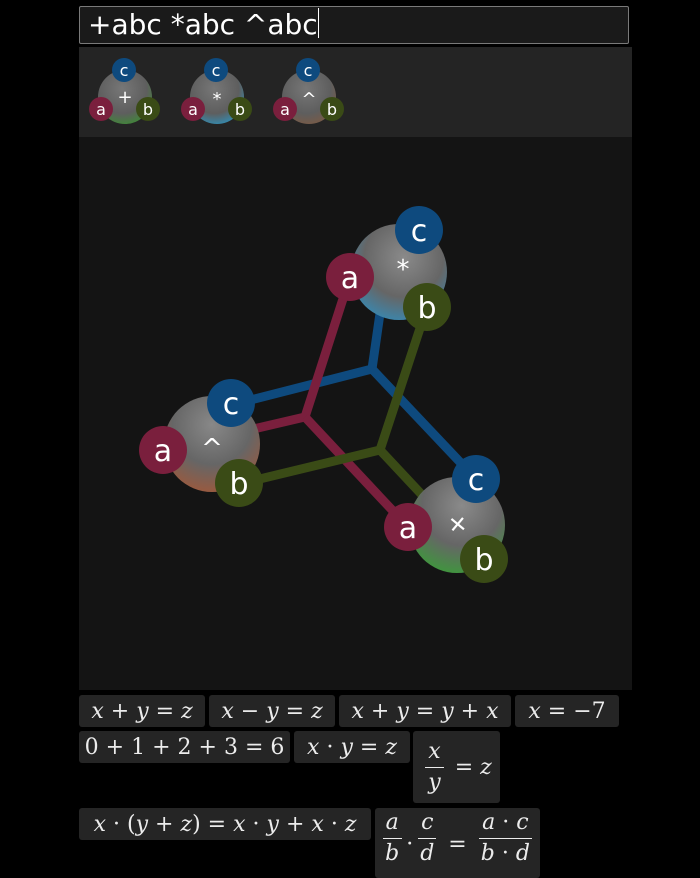 The image size is (700, 878). What do you see at coordinates (196, 824) in the screenshot?
I see `eq-symbol: )` at bounding box center [196, 824].